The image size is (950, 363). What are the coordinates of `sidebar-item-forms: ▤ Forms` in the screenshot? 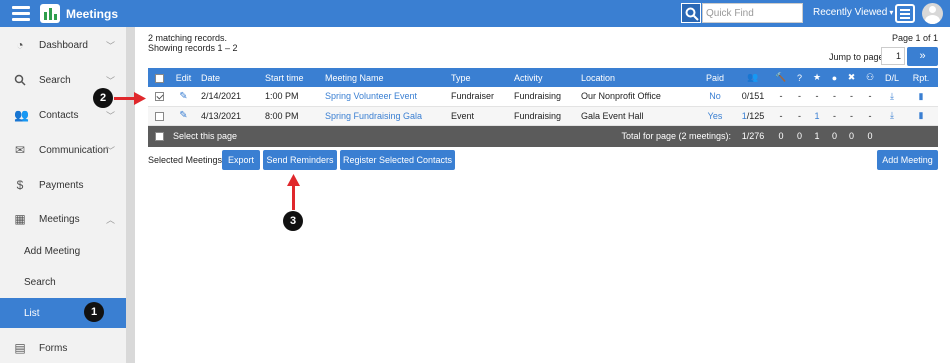 It's located at (63, 348).